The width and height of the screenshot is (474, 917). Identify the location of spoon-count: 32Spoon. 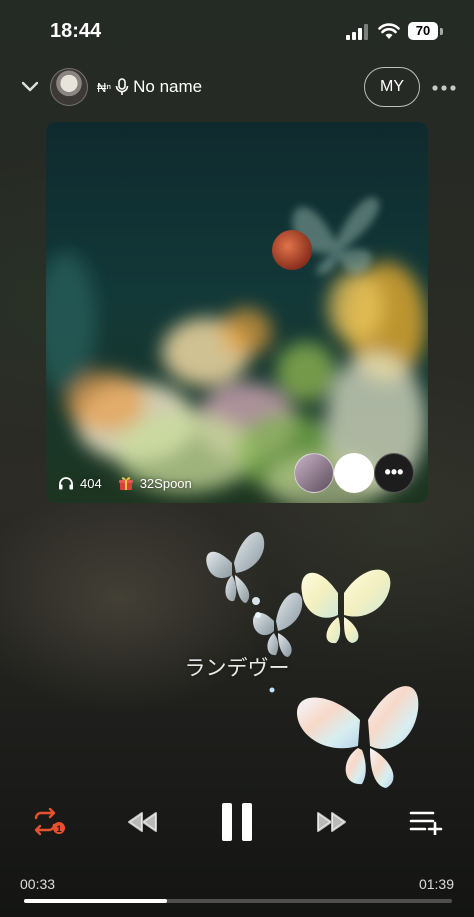
(165, 483).